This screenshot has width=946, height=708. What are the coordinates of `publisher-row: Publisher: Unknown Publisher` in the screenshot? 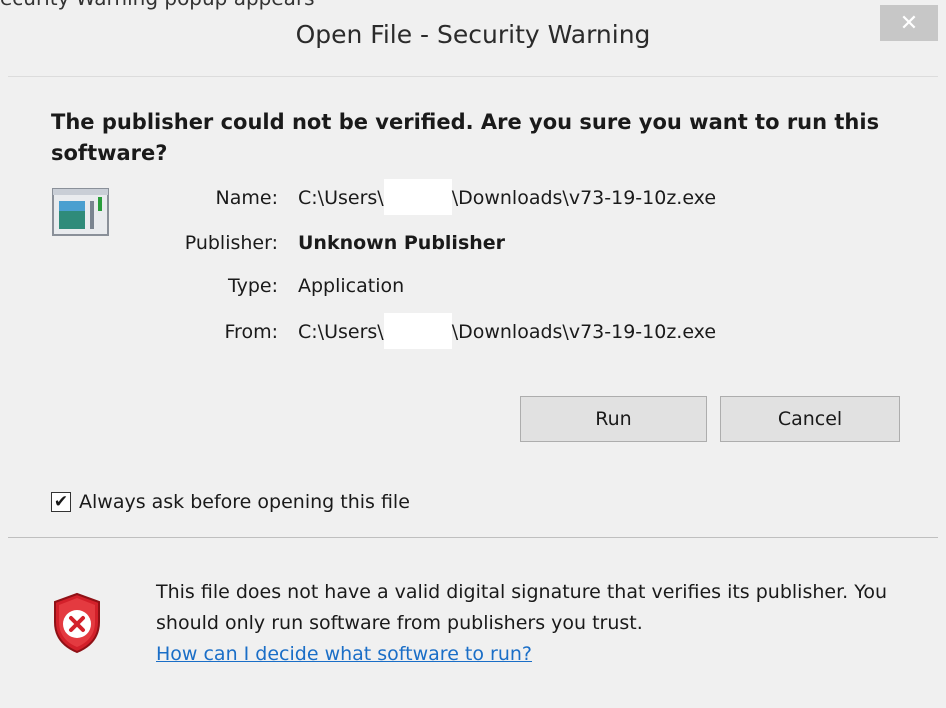 It's located at (458, 247).